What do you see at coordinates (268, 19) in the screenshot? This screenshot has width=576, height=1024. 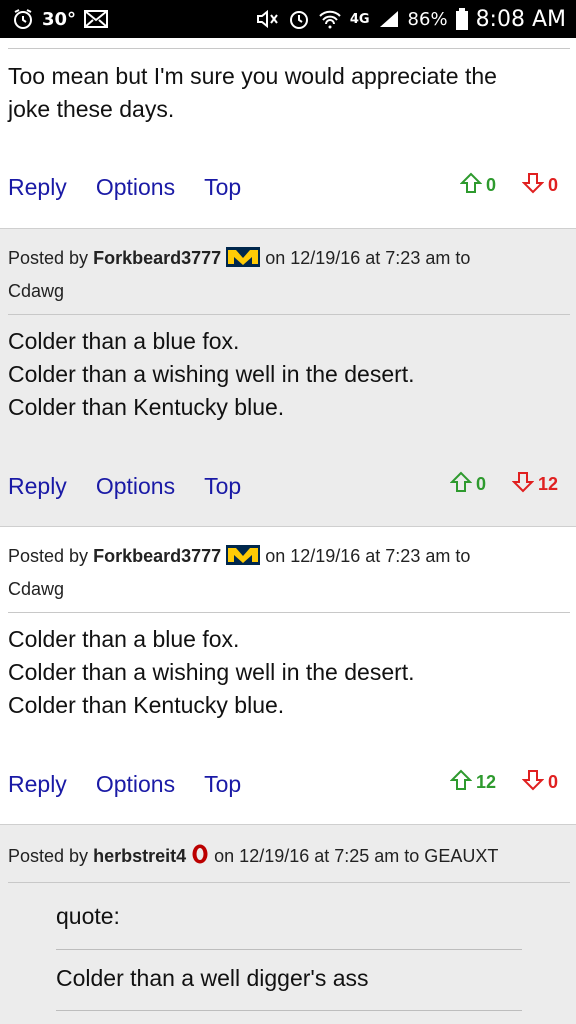 I see `mute-icon` at bounding box center [268, 19].